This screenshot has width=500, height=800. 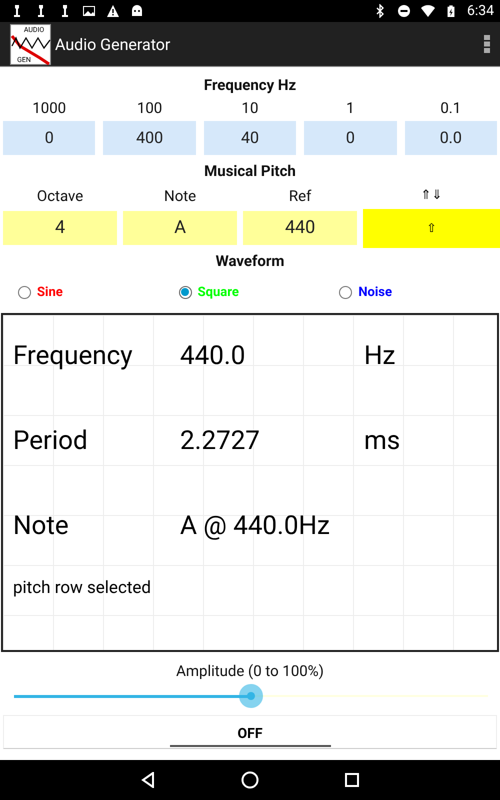 What do you see at coordinates (352, 780) in the screenshot?
I see `recents-icon` at bounding box center [352, 780].